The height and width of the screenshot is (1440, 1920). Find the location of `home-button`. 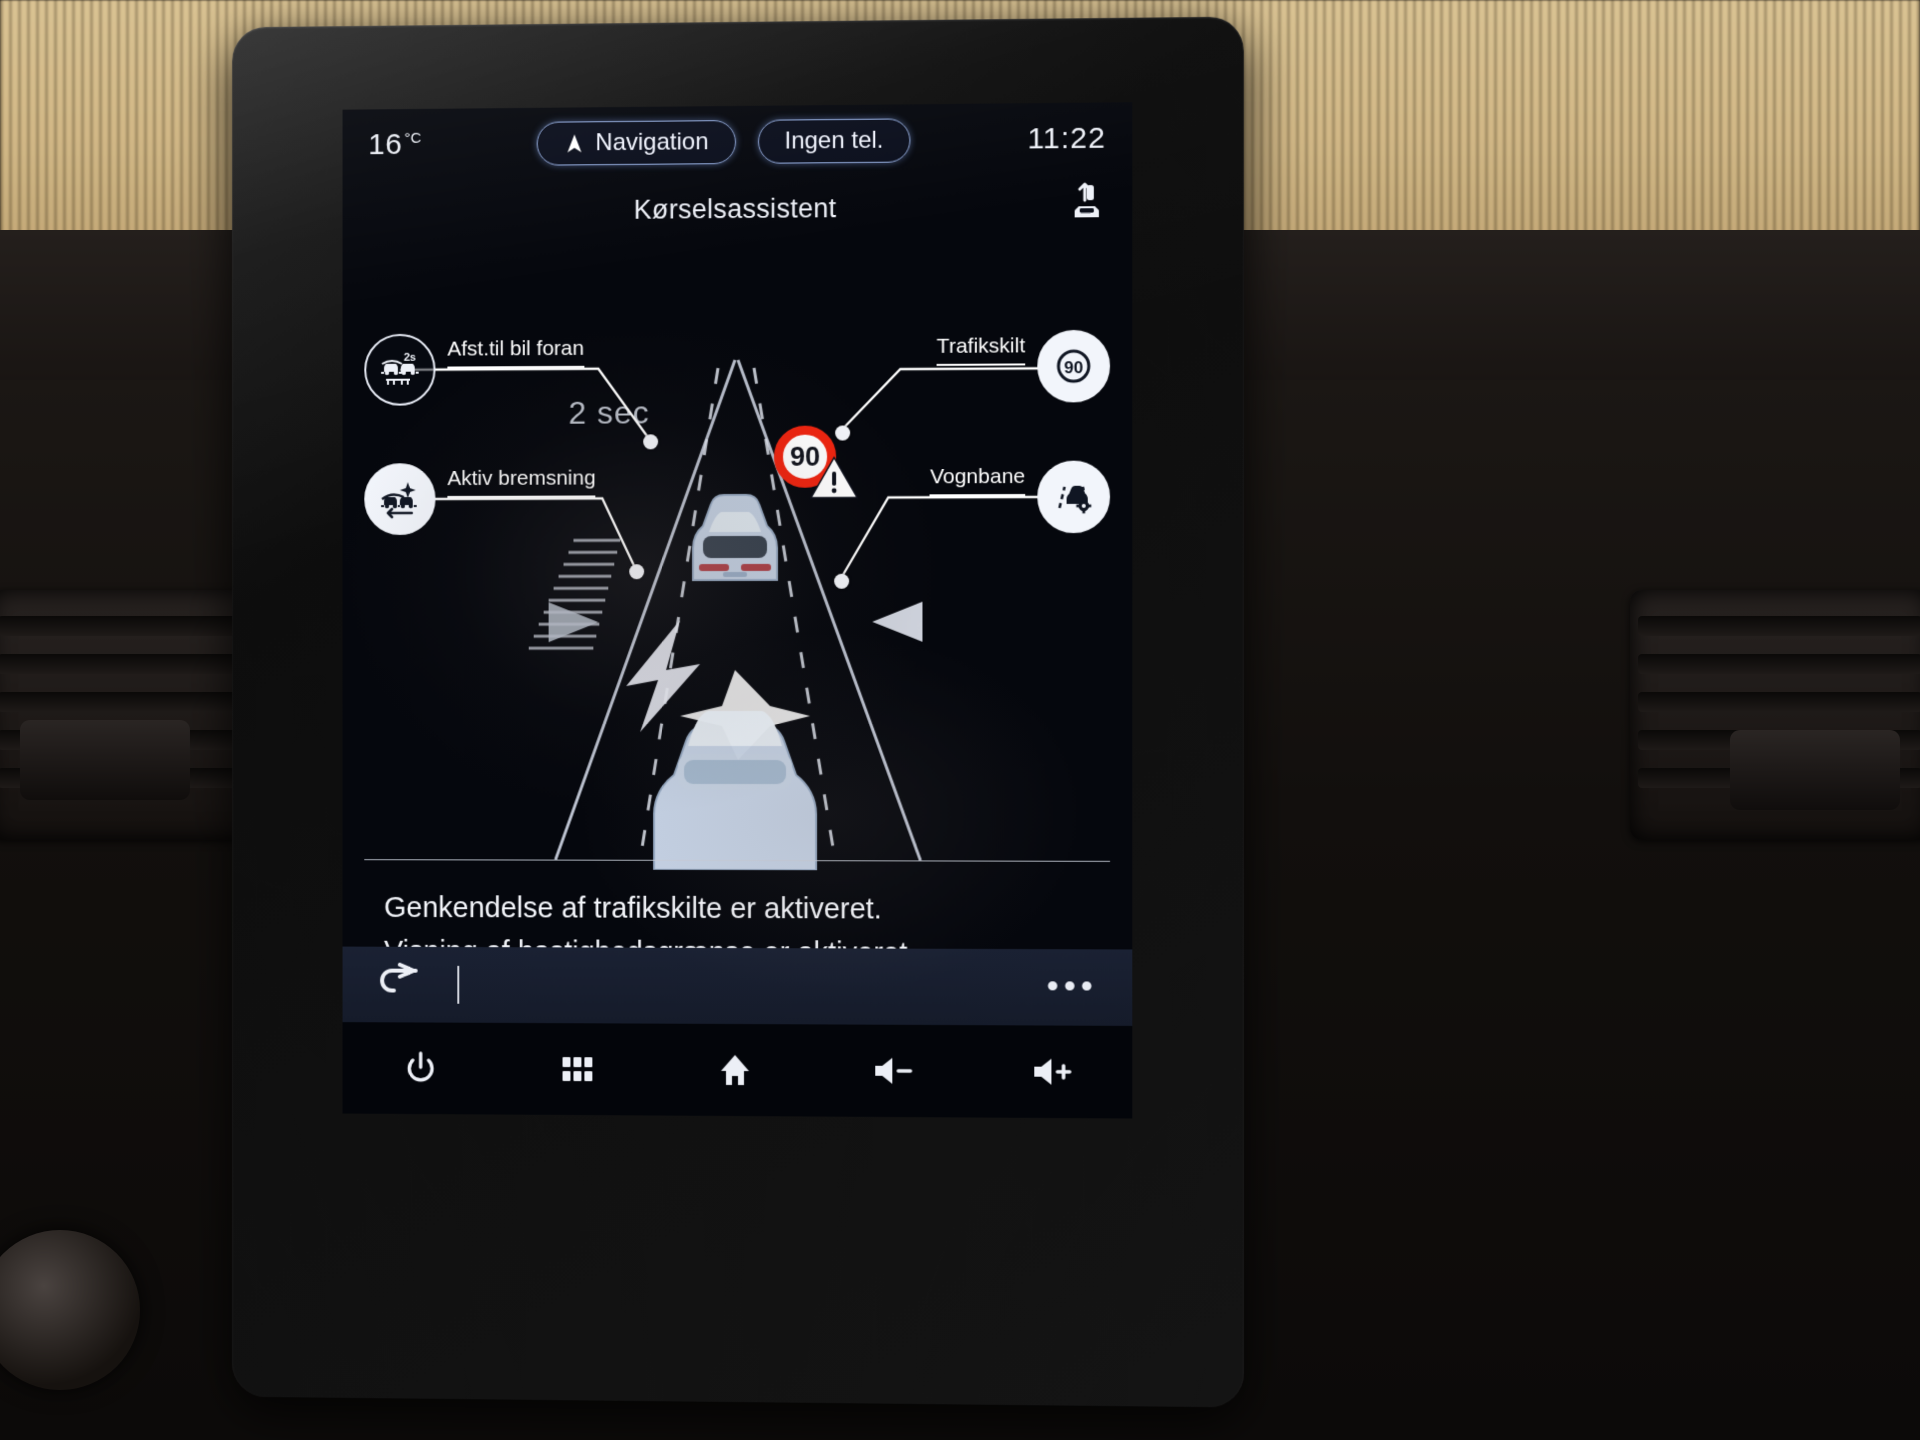

home-button is located at coordinates (735, 1070).